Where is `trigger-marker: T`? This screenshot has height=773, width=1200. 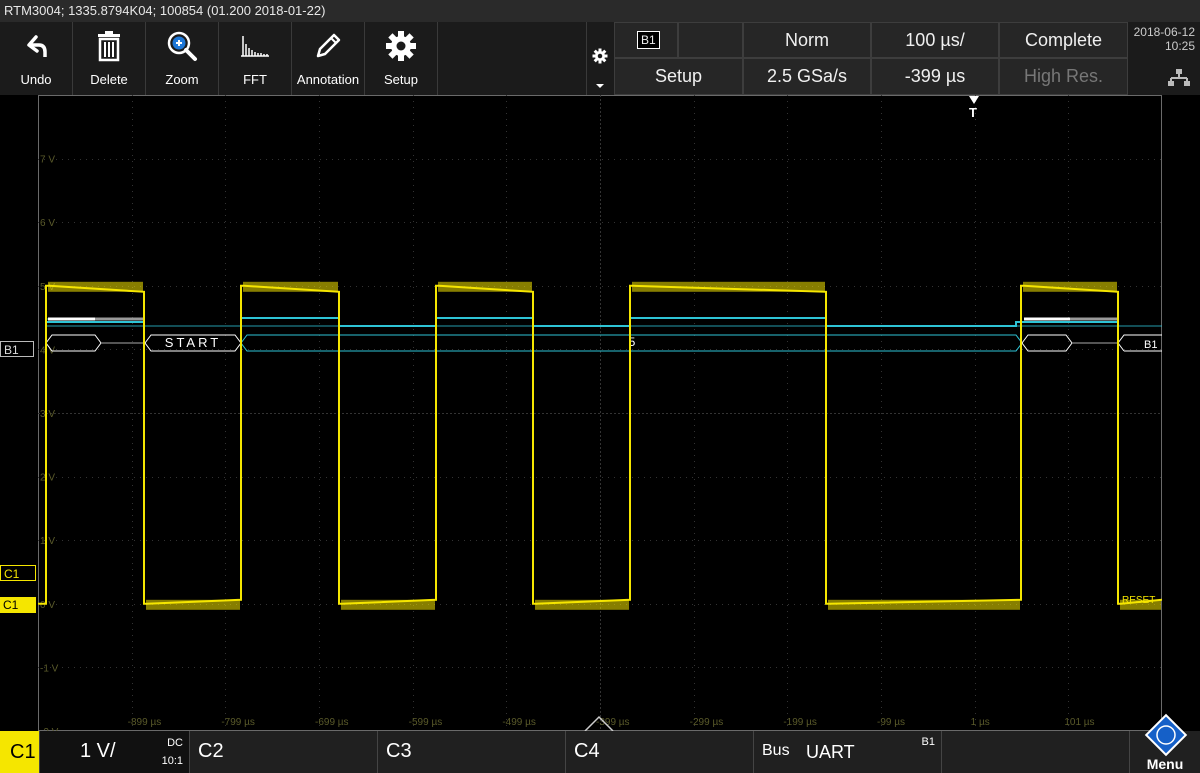 trigger-marker: T is located at coordinates (974, 110).